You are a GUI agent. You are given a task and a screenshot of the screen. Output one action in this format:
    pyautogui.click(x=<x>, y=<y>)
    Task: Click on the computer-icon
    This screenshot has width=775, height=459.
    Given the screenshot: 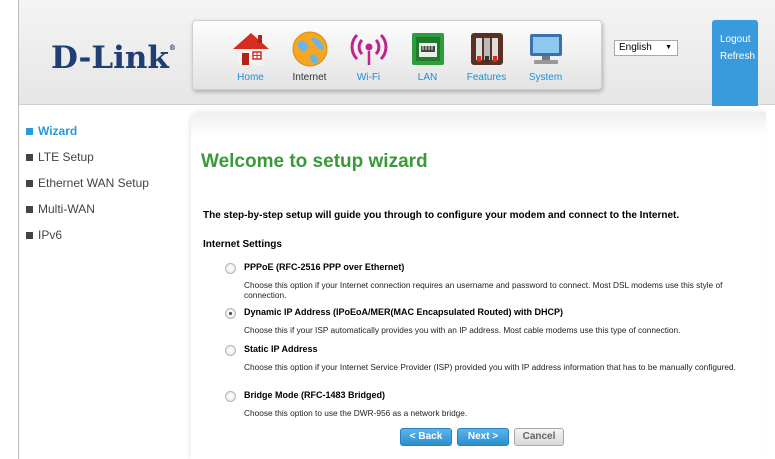 What is the action you would take?
    pyautogui.click(x=545, y=49)
    